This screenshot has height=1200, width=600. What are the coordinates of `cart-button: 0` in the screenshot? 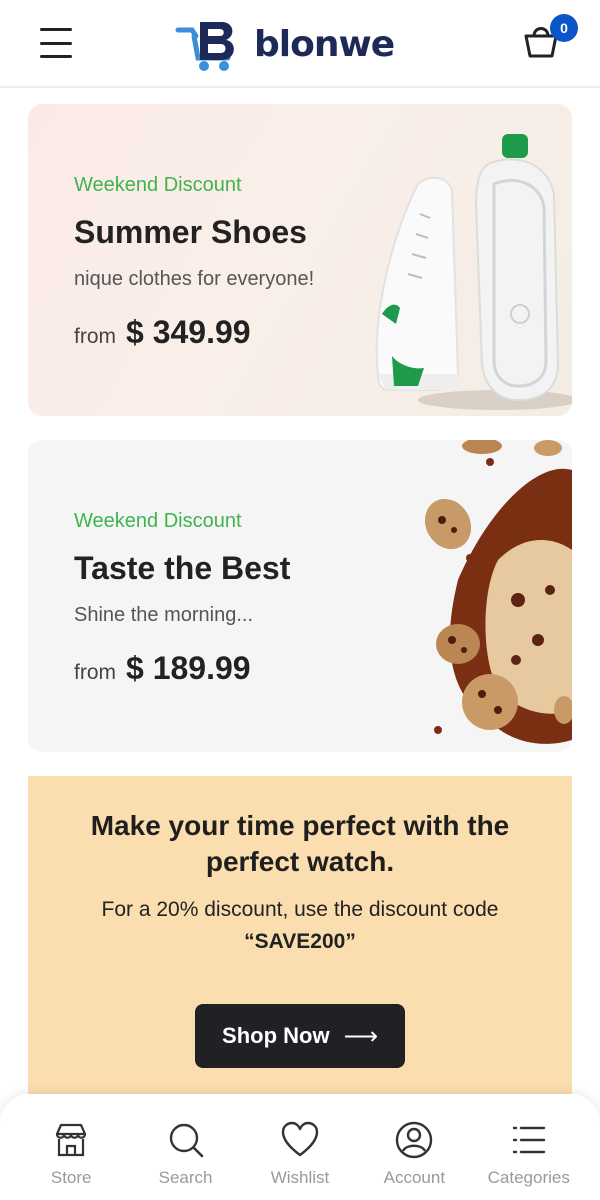 It's located at (550, 39).